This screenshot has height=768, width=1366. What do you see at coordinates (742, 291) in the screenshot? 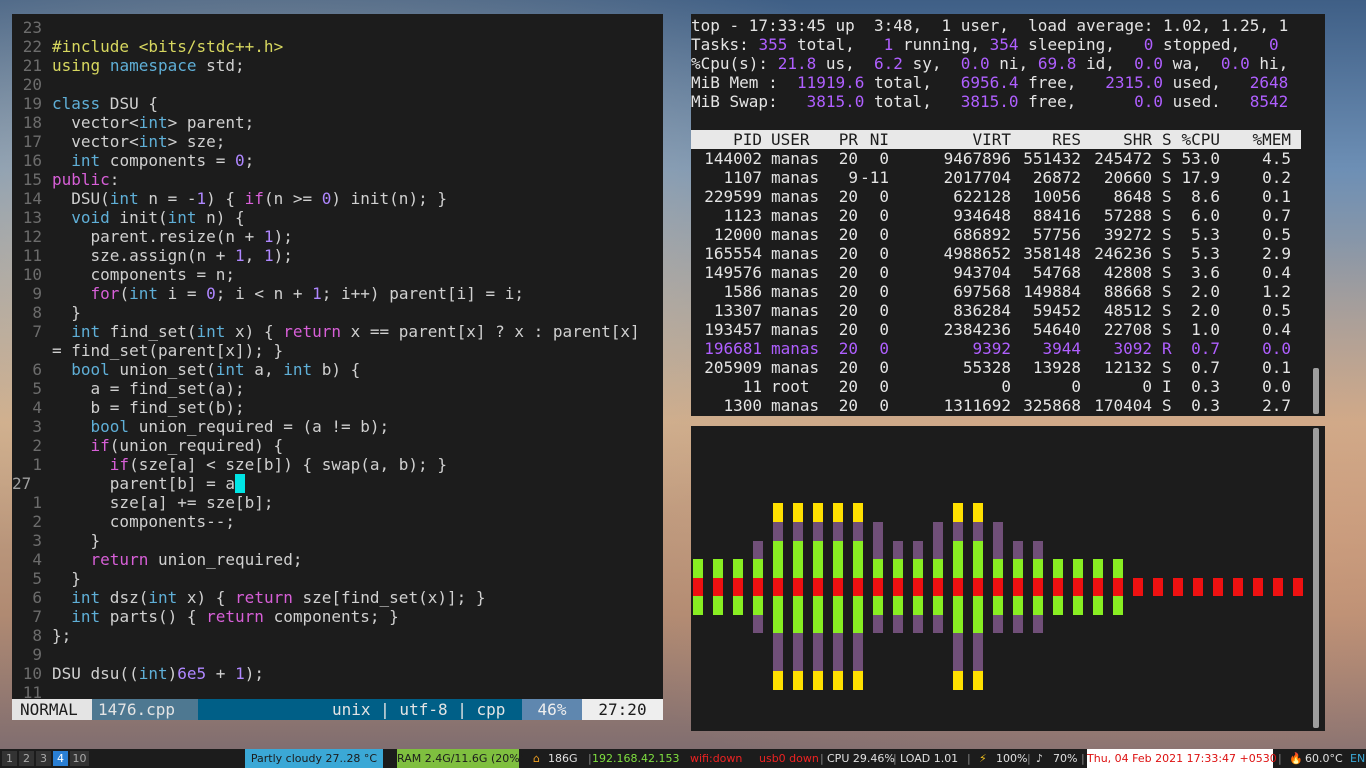
I see `cell-pid: 1586` at bounding box center [742, 291].